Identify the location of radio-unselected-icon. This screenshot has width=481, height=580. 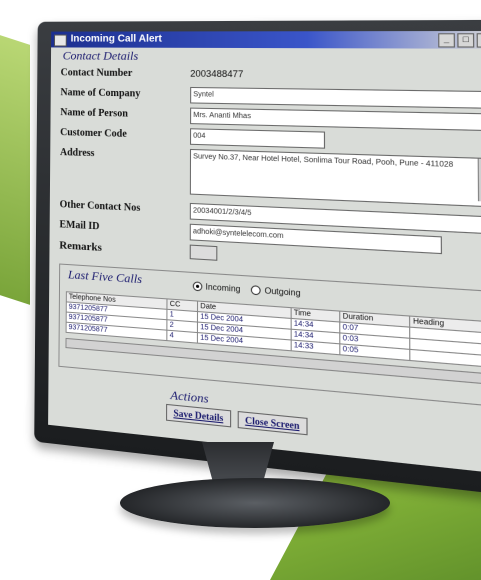
(256, 290).